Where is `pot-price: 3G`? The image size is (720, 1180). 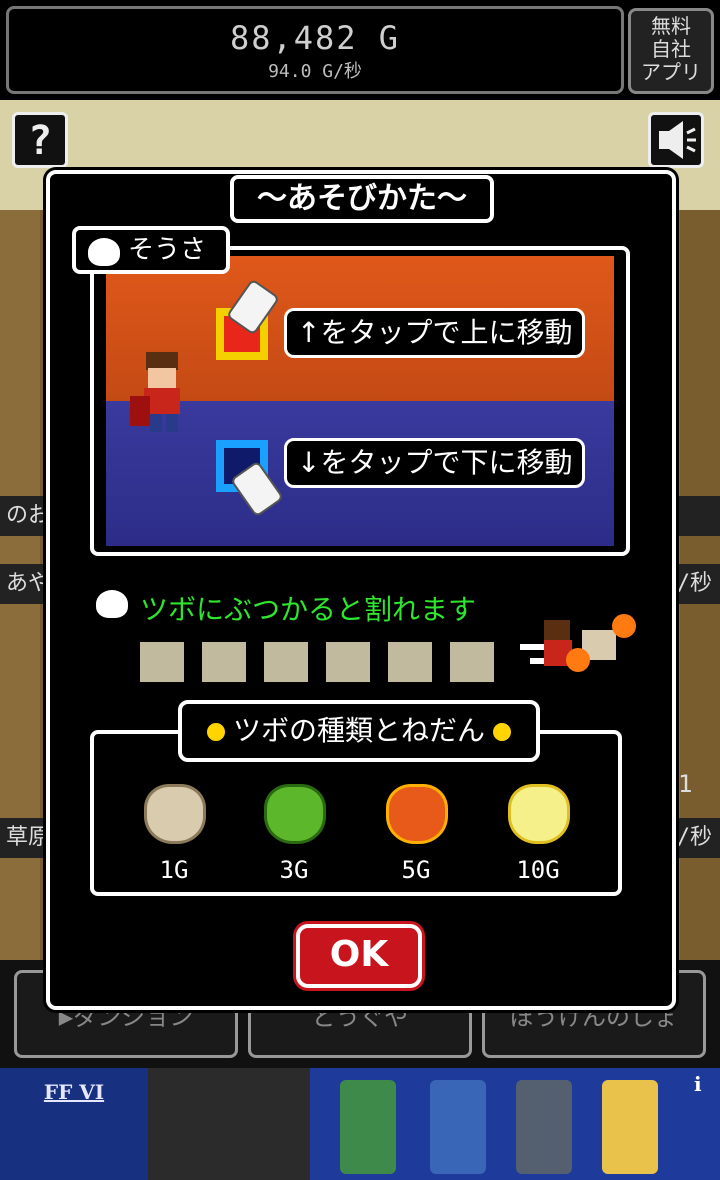 pot-price: 3G is located at coordinates (294, 870).